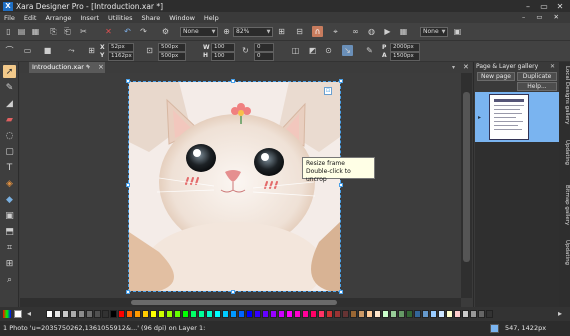 The image size is (570, 336). What do you see at coordinates (223, 47) in the screenshot?
I see `w-percent-field: 100` at bounding box center [223, 47].